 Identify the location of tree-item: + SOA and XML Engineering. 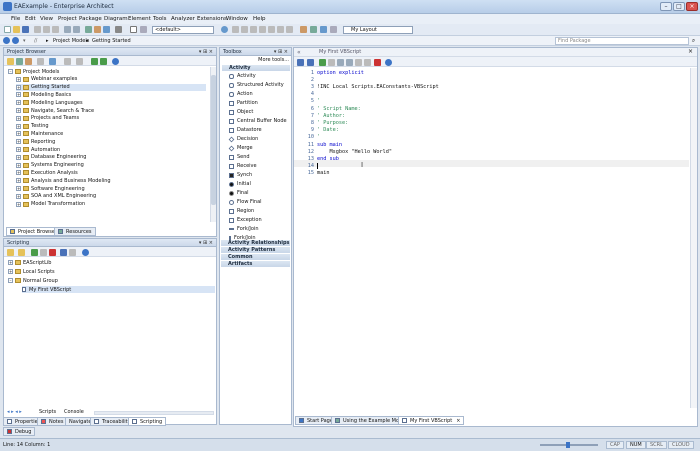
(56, 196).